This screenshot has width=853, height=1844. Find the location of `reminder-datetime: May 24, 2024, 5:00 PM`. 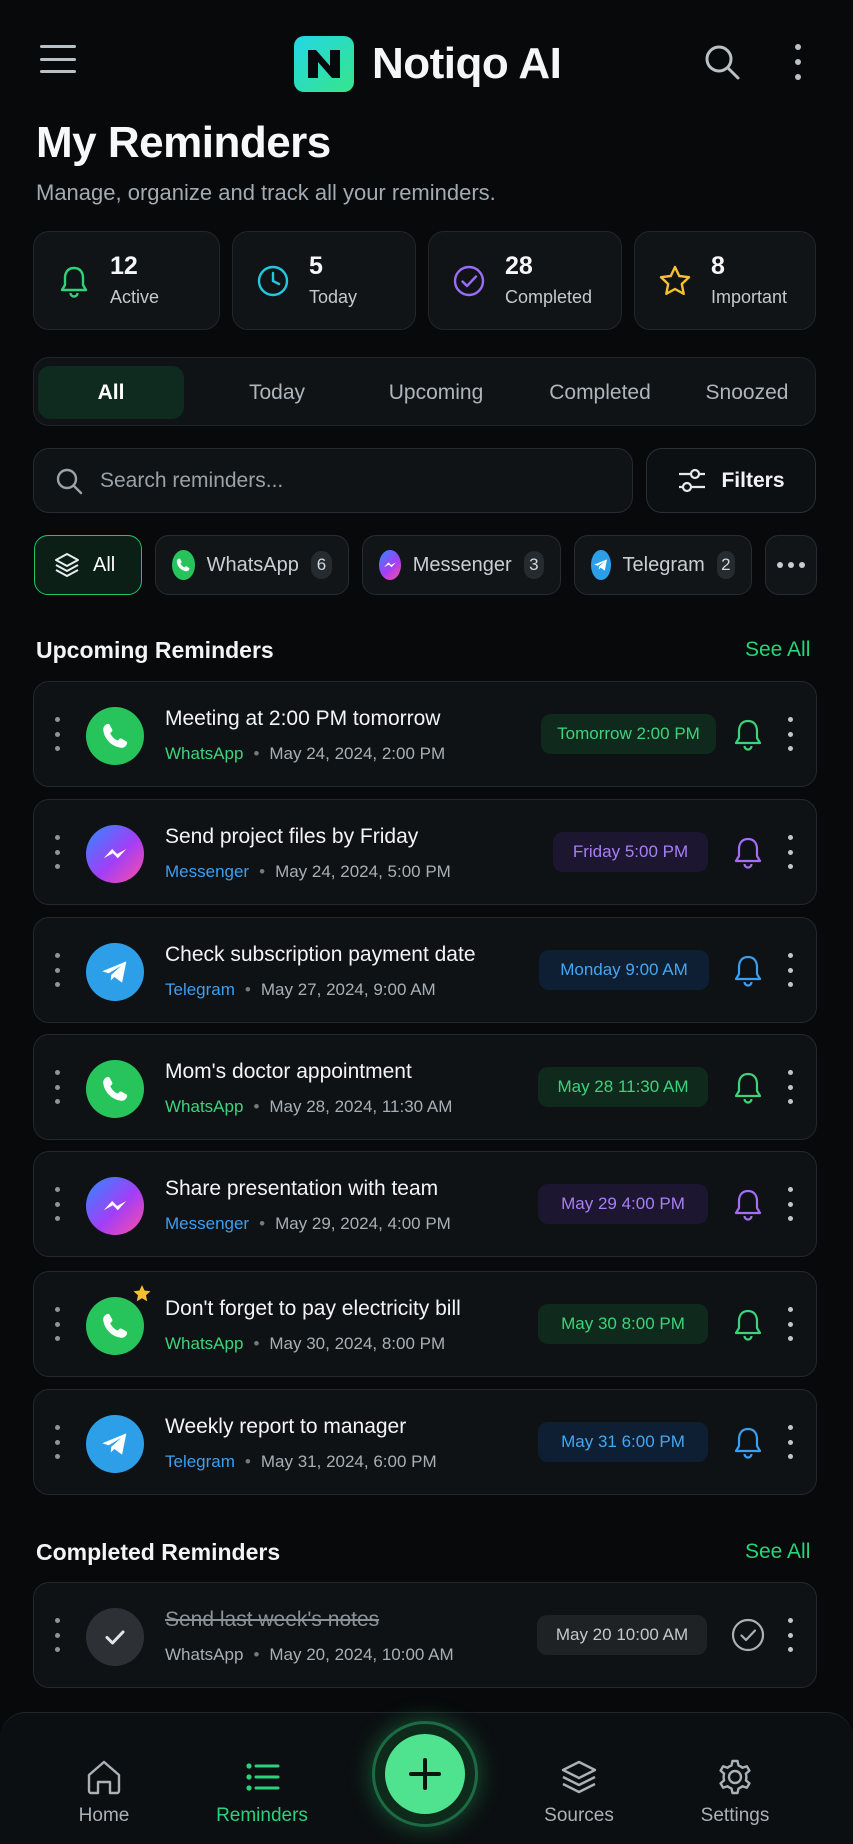

reminder-datetime: May 24, 2024, 5:00 PM is located at coordinates (363, 871).